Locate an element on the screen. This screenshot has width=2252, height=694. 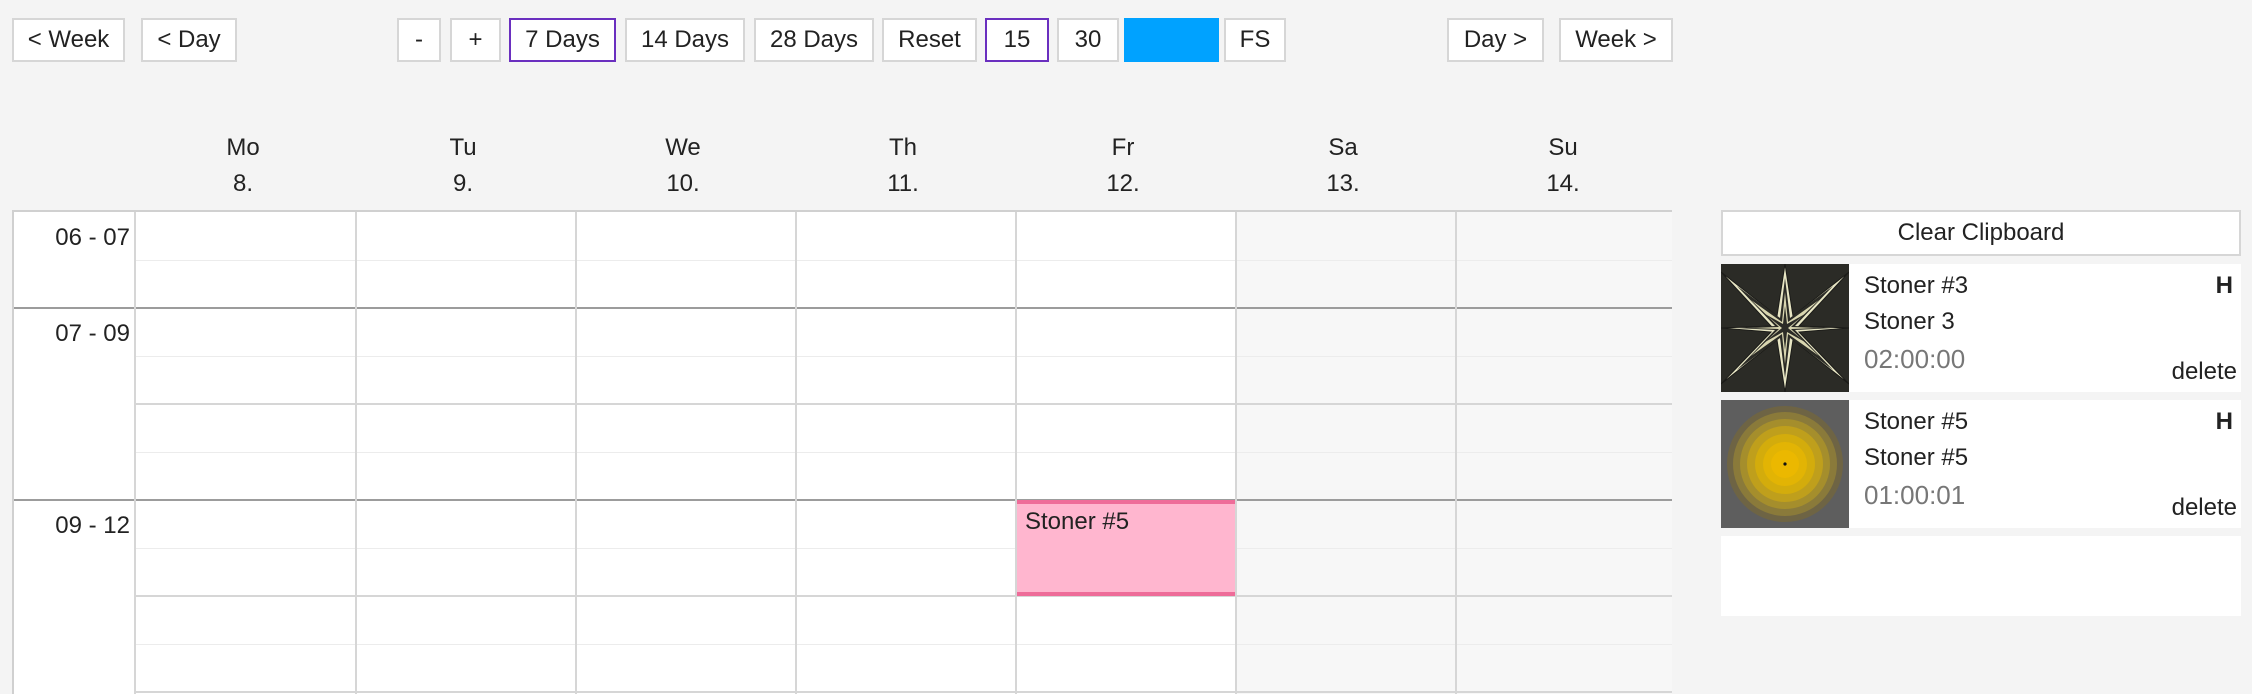
view-7-days-button: 7 Days is located at coordinates (562, 40).